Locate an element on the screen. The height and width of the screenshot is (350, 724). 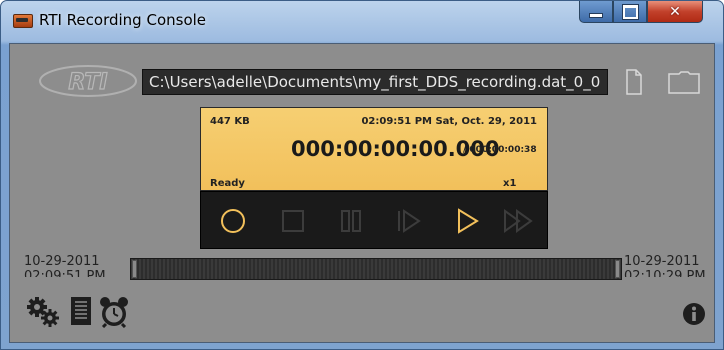
folder-icon is located at coordinates (684, 82).